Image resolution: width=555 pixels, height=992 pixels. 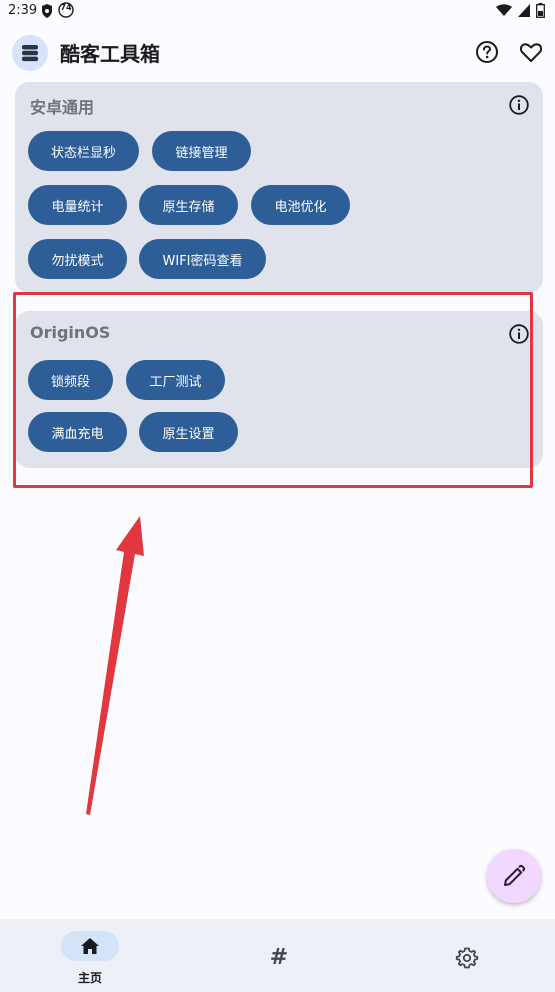 I want to click on info-button, so click(x=519, y=105).